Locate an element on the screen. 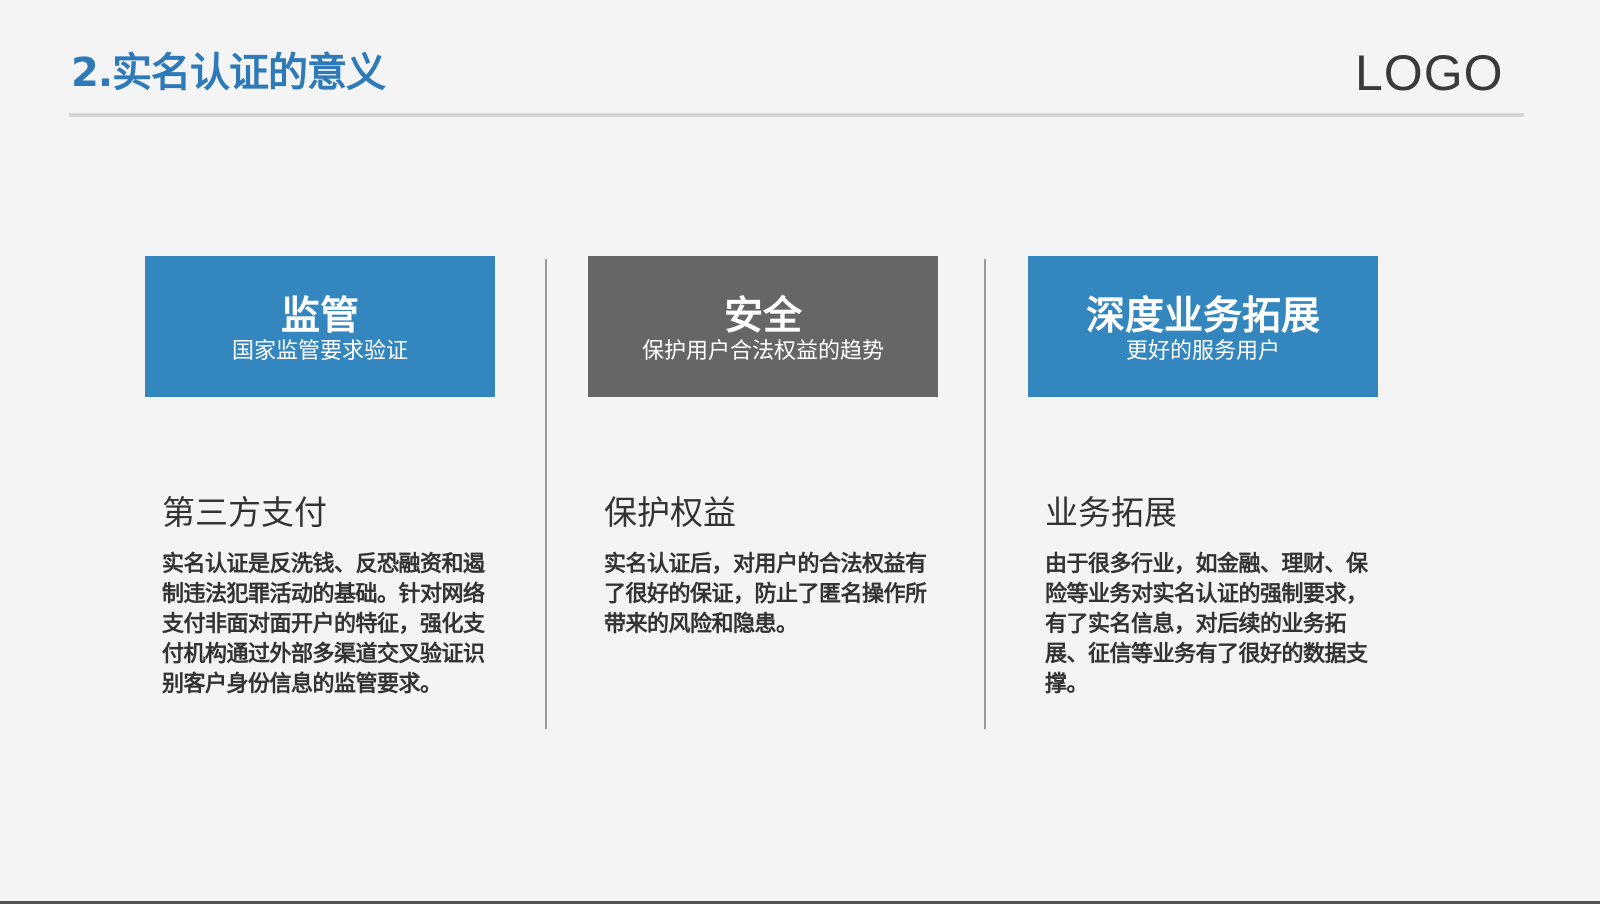 The image size is (1600, 904). box-title: 安全 is located at coordinates (762, 316).